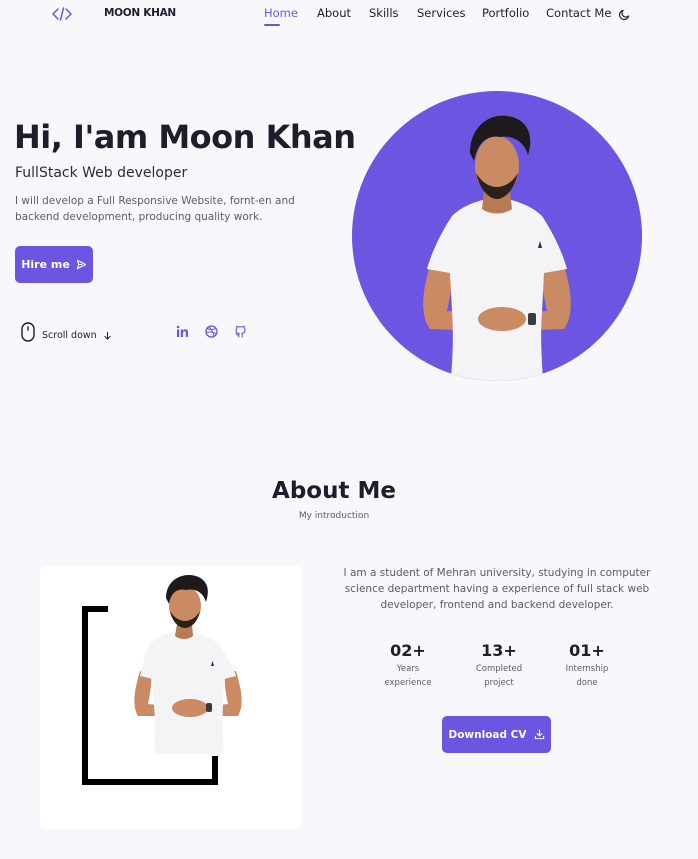 This screenshot has width=698, height=859. Describe the element at coordinates (587, 683) in the screenshot. I see `stat-label-line: done` at that location.